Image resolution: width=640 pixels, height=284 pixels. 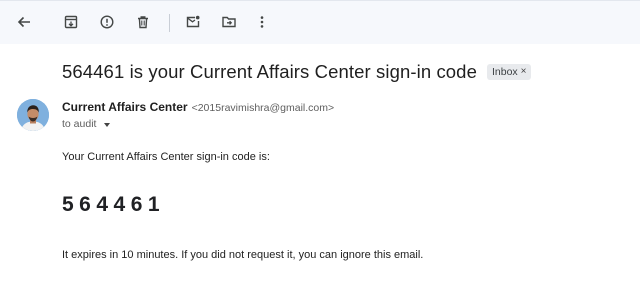 I want to click on mark-unread-button, so click(x=193, y=22).